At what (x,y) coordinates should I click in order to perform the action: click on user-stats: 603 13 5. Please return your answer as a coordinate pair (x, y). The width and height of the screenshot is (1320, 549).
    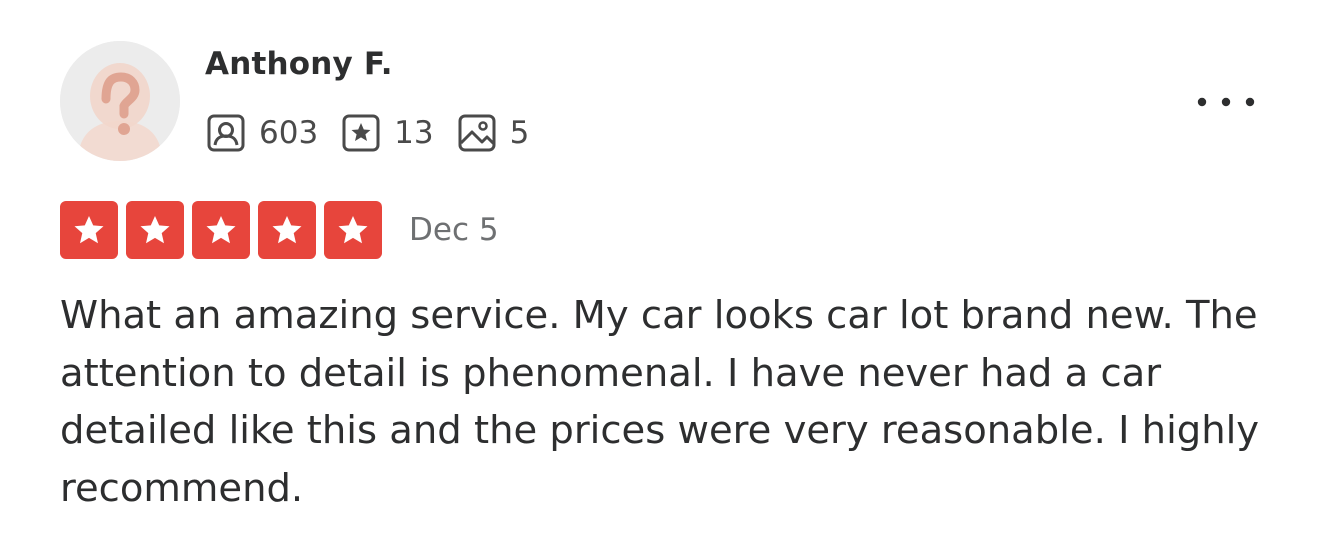
    Looking at the image, I should click on (380, 133).